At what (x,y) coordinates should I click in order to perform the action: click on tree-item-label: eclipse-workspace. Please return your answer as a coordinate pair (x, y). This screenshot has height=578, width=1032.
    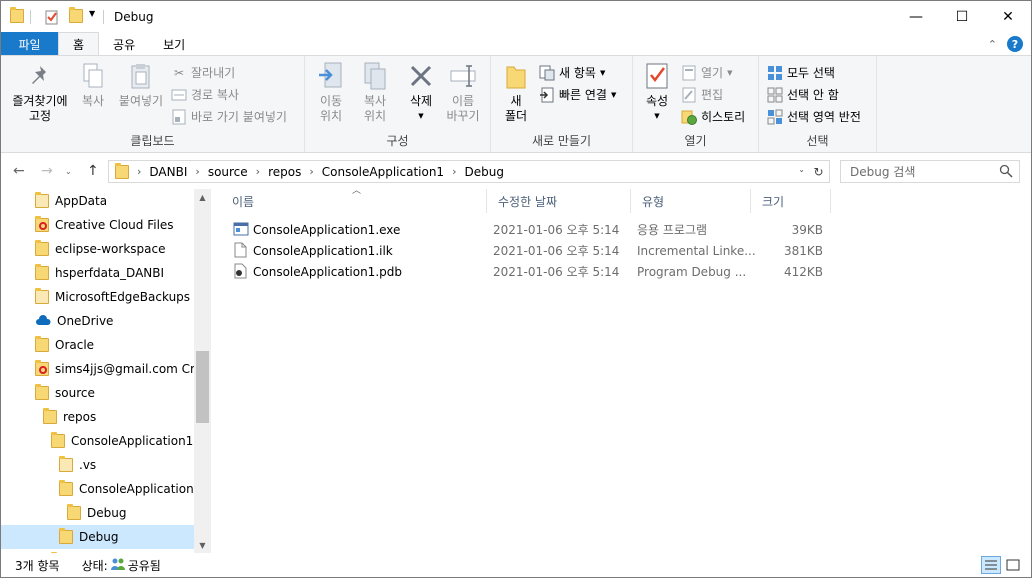
    Looking at the image, I should click on (110, 249).